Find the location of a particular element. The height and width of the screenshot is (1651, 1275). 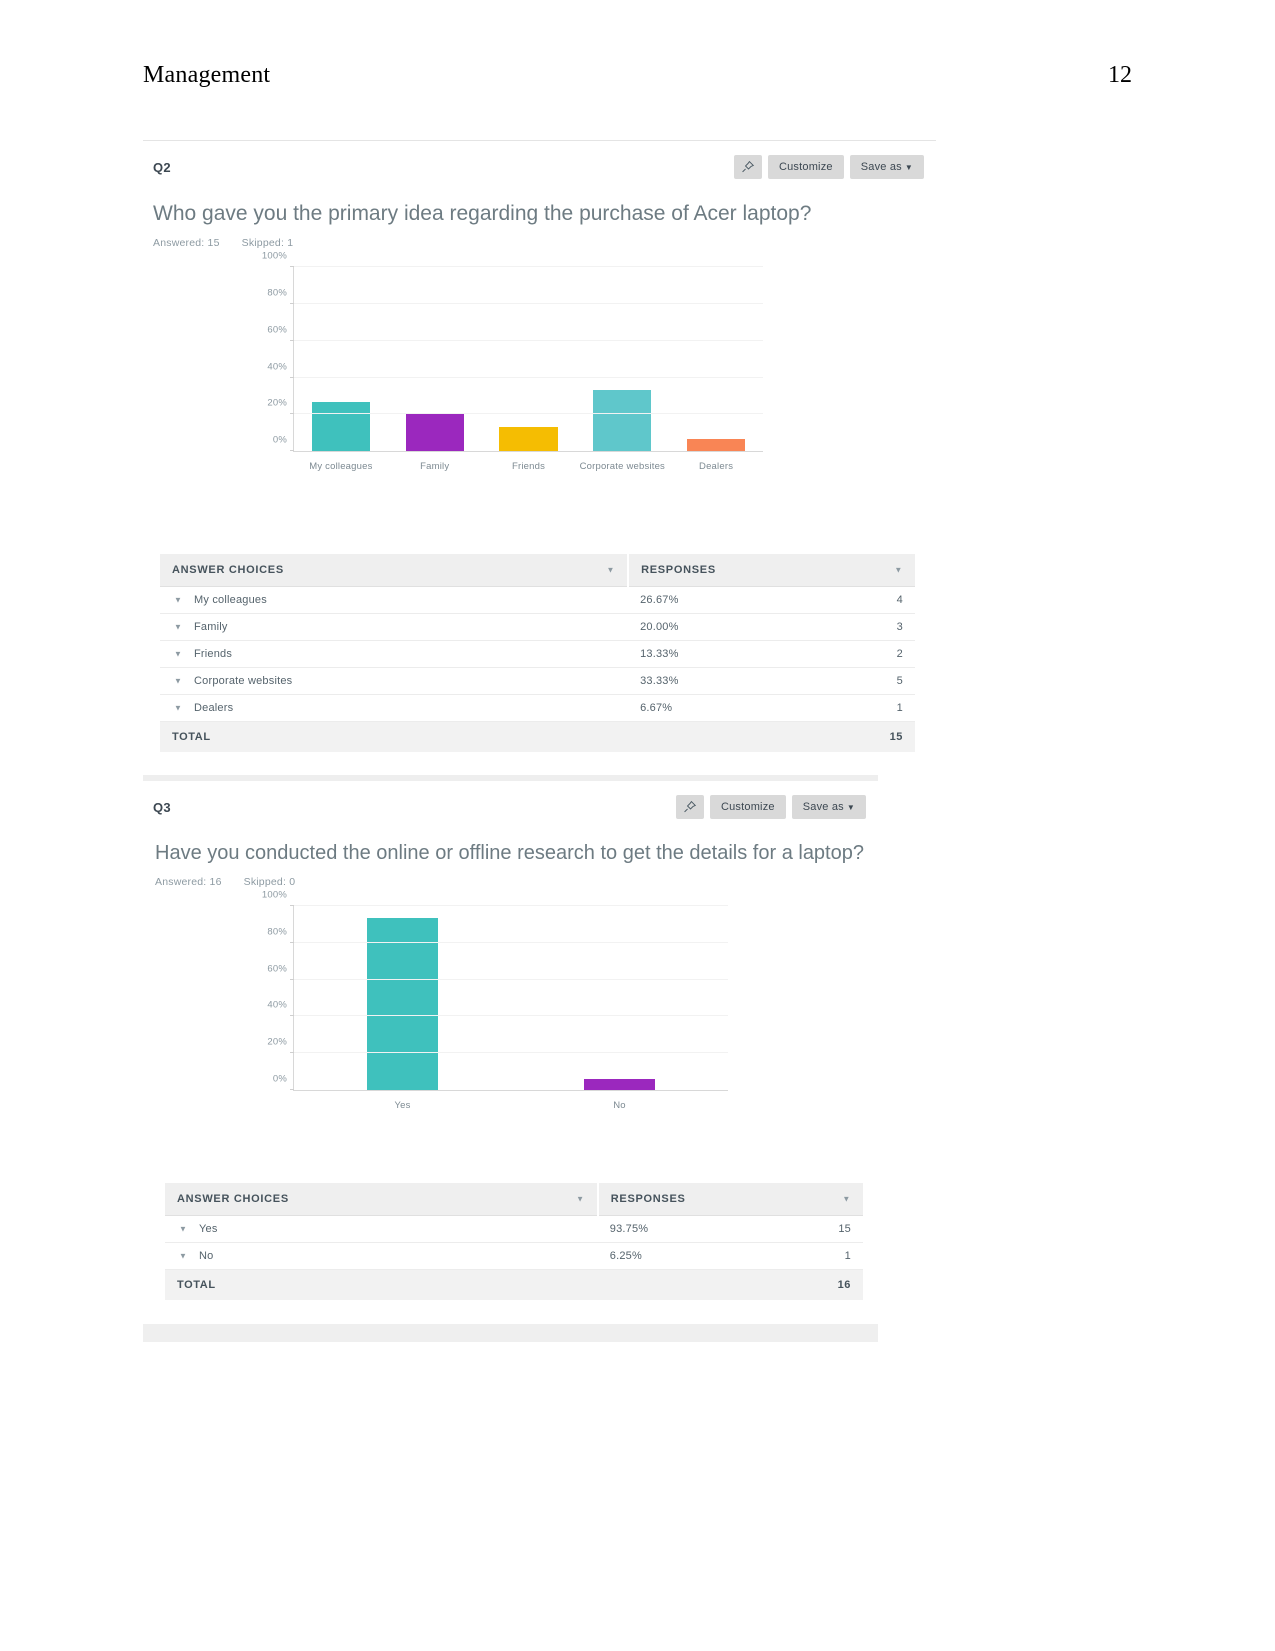

answer-choice-label: Corporate websites is located at coordinates (243, 681).